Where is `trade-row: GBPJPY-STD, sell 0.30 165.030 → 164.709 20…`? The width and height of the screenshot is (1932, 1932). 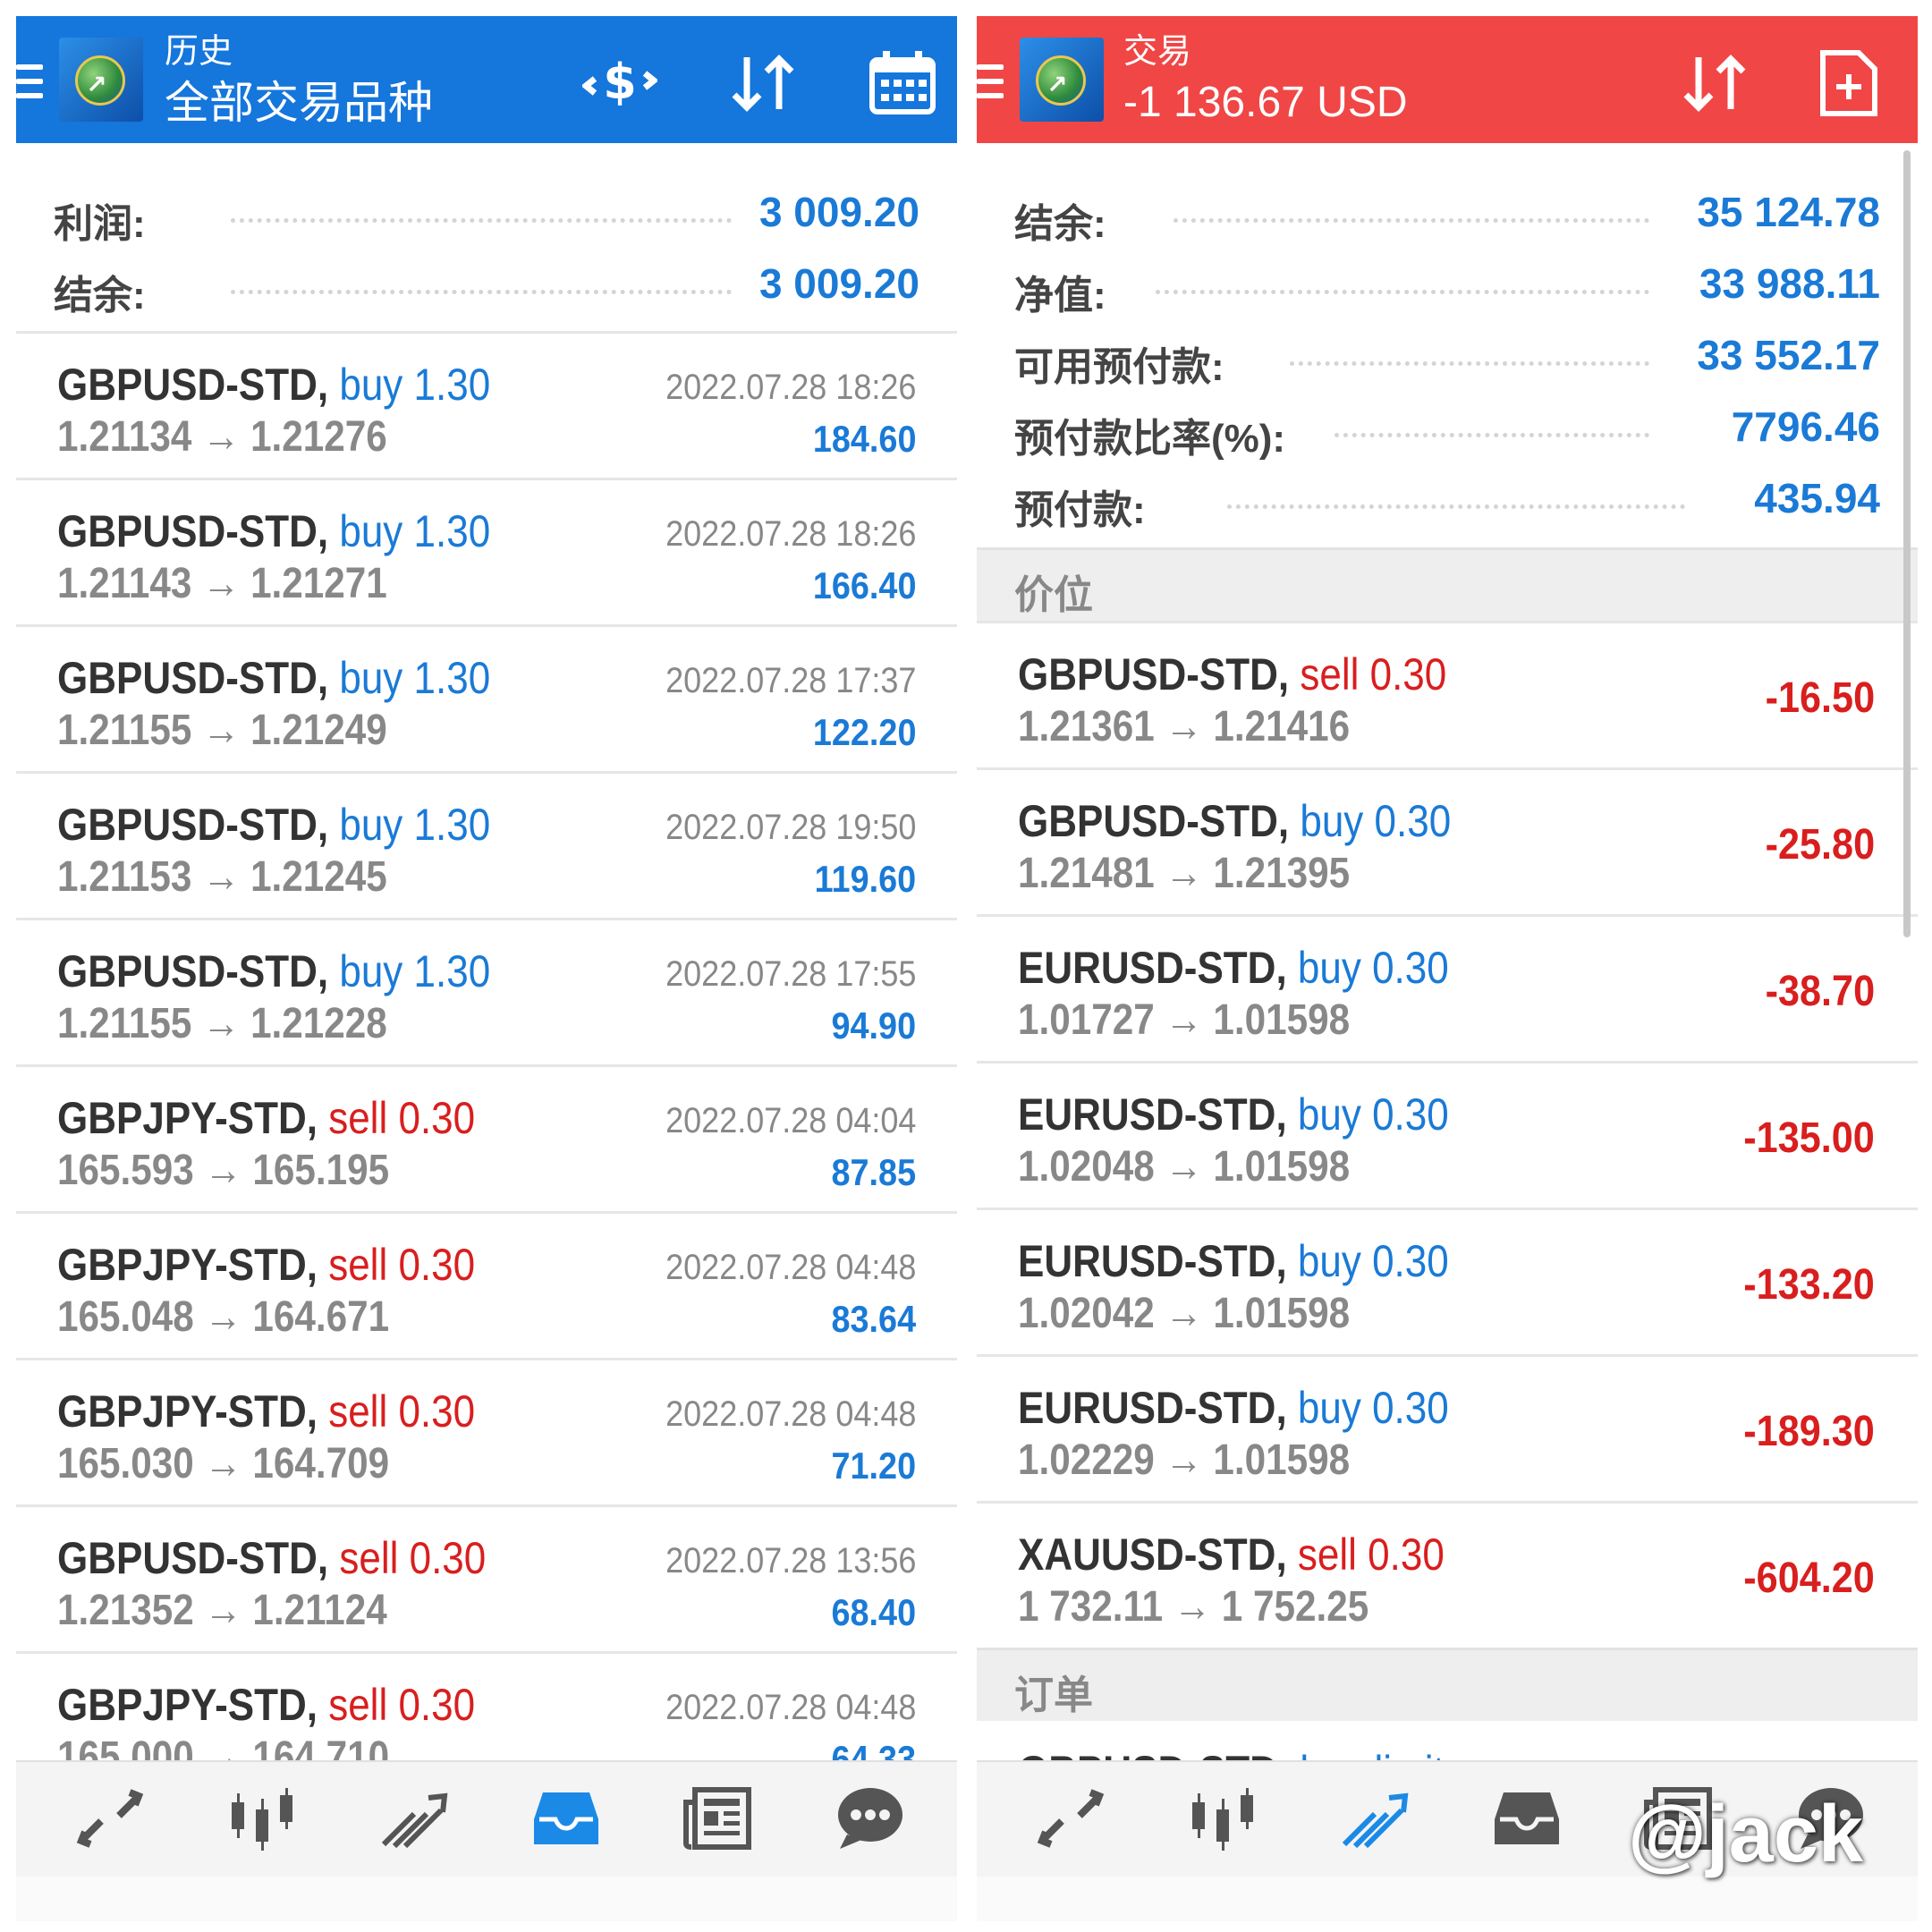
trade-row: GBPJPY-STD, sell 0.30 165.030 → 164.709 20… is located at coordinates (486, 1431).